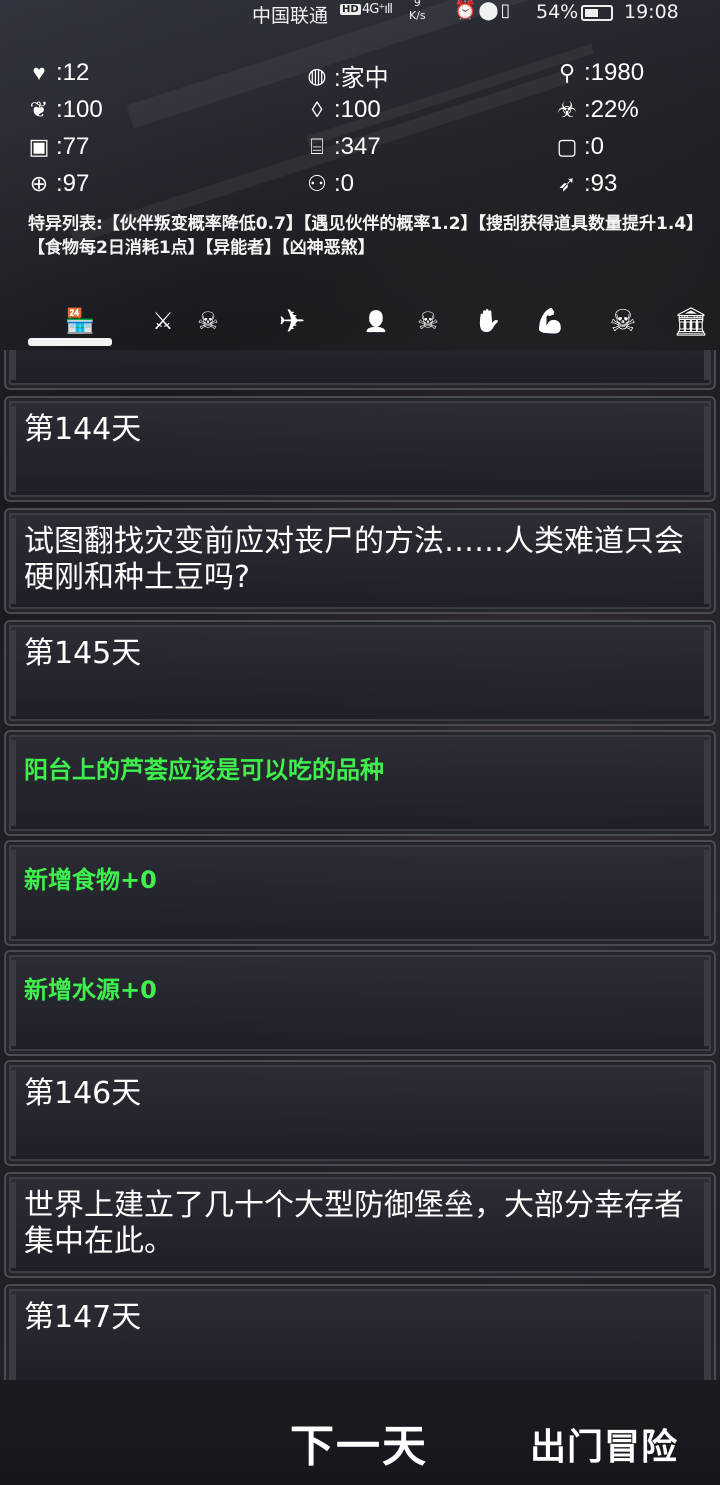 The height and width of the screenshot is (1485, 720). I want to click on list-item: 新增食物+0, so click(360, 893).